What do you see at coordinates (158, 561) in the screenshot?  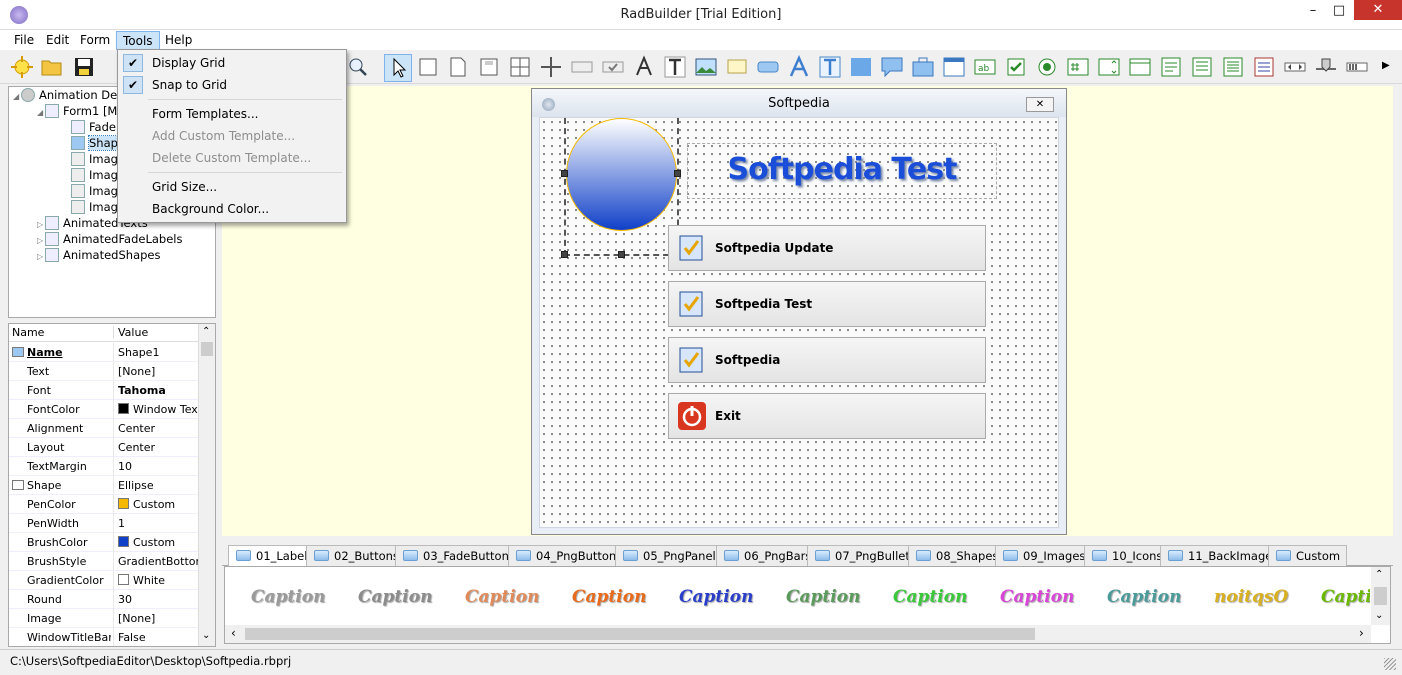 I see `property-value: GradientBottomTo` at bounding box center [158, 561].